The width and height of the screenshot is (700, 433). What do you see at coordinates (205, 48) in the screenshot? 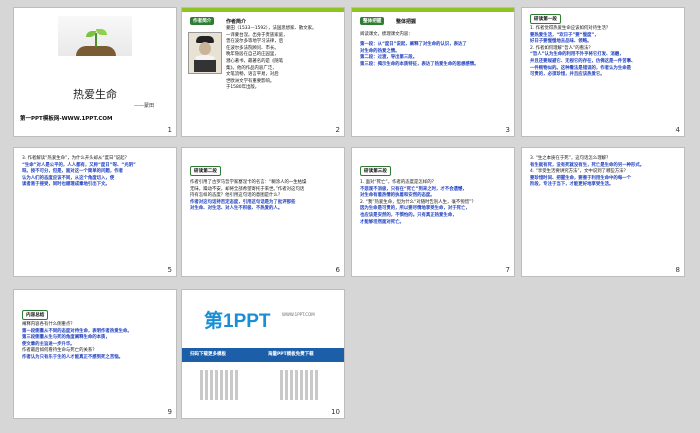
I see `portrait-face` at bounding box center [205, 48].